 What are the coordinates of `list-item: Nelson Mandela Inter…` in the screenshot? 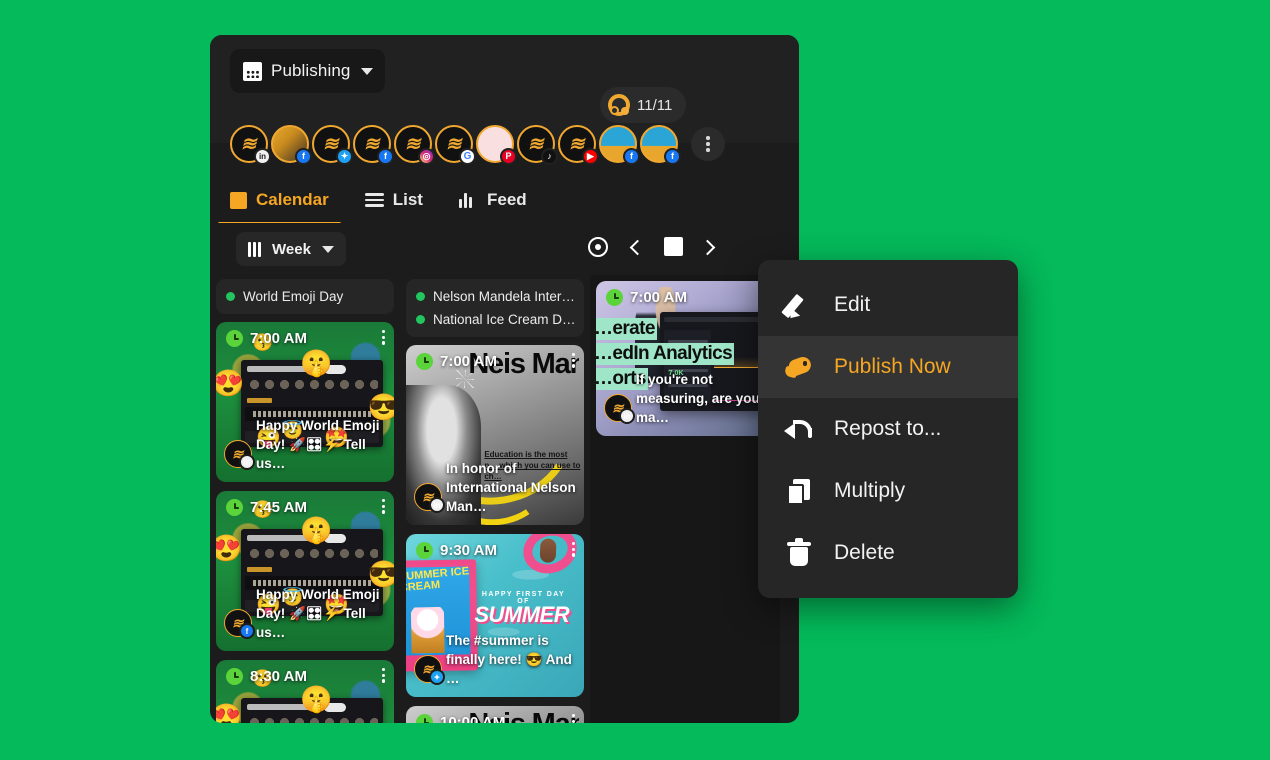 It's located at (495, 296).